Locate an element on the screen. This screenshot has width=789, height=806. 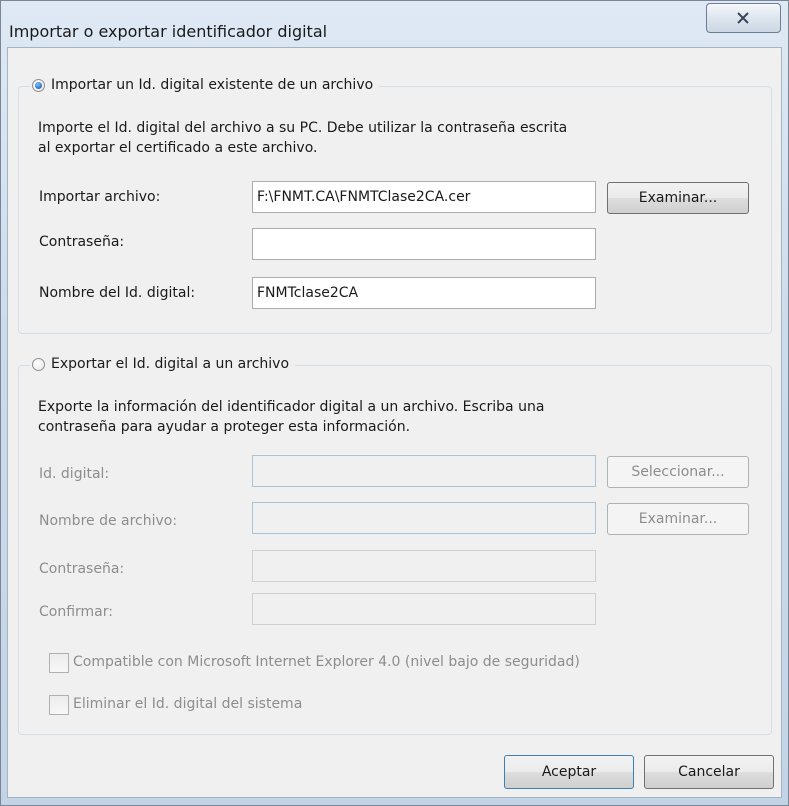
import-password-field is located at coordinates (424, 244).